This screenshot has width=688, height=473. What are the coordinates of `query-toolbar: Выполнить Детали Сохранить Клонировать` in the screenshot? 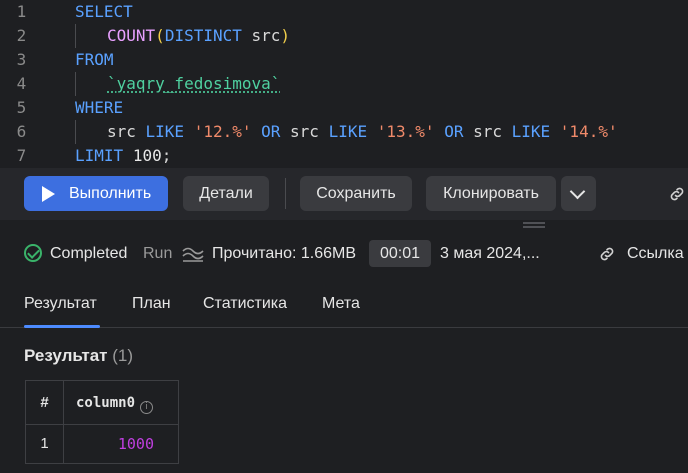 It's located at (344, 194).